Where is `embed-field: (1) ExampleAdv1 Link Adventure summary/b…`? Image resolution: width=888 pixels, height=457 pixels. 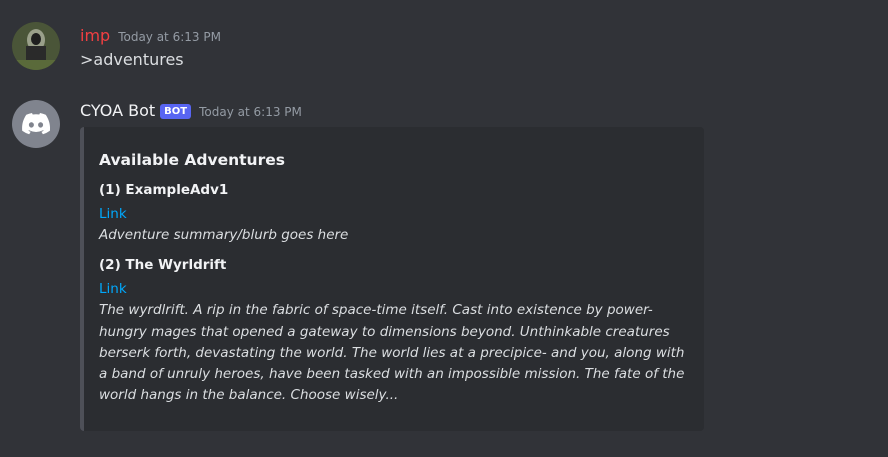
embed-field: (1) ExampleAdv1 Link Adventure summary/b… is located at coordinates (393, 213).